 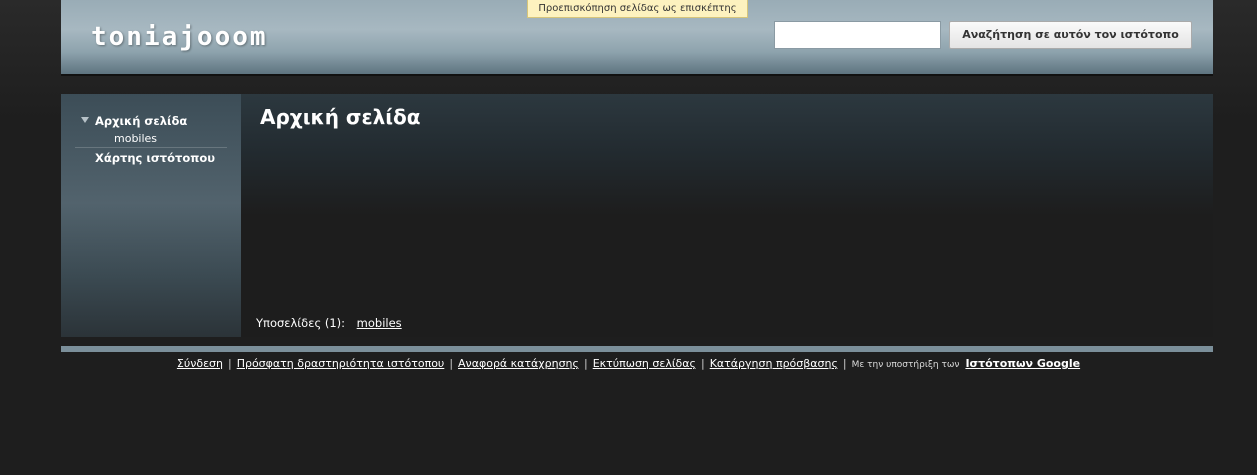 I want to click on footer-link-signin: Σύνδεση, so click(x=200, y=363).